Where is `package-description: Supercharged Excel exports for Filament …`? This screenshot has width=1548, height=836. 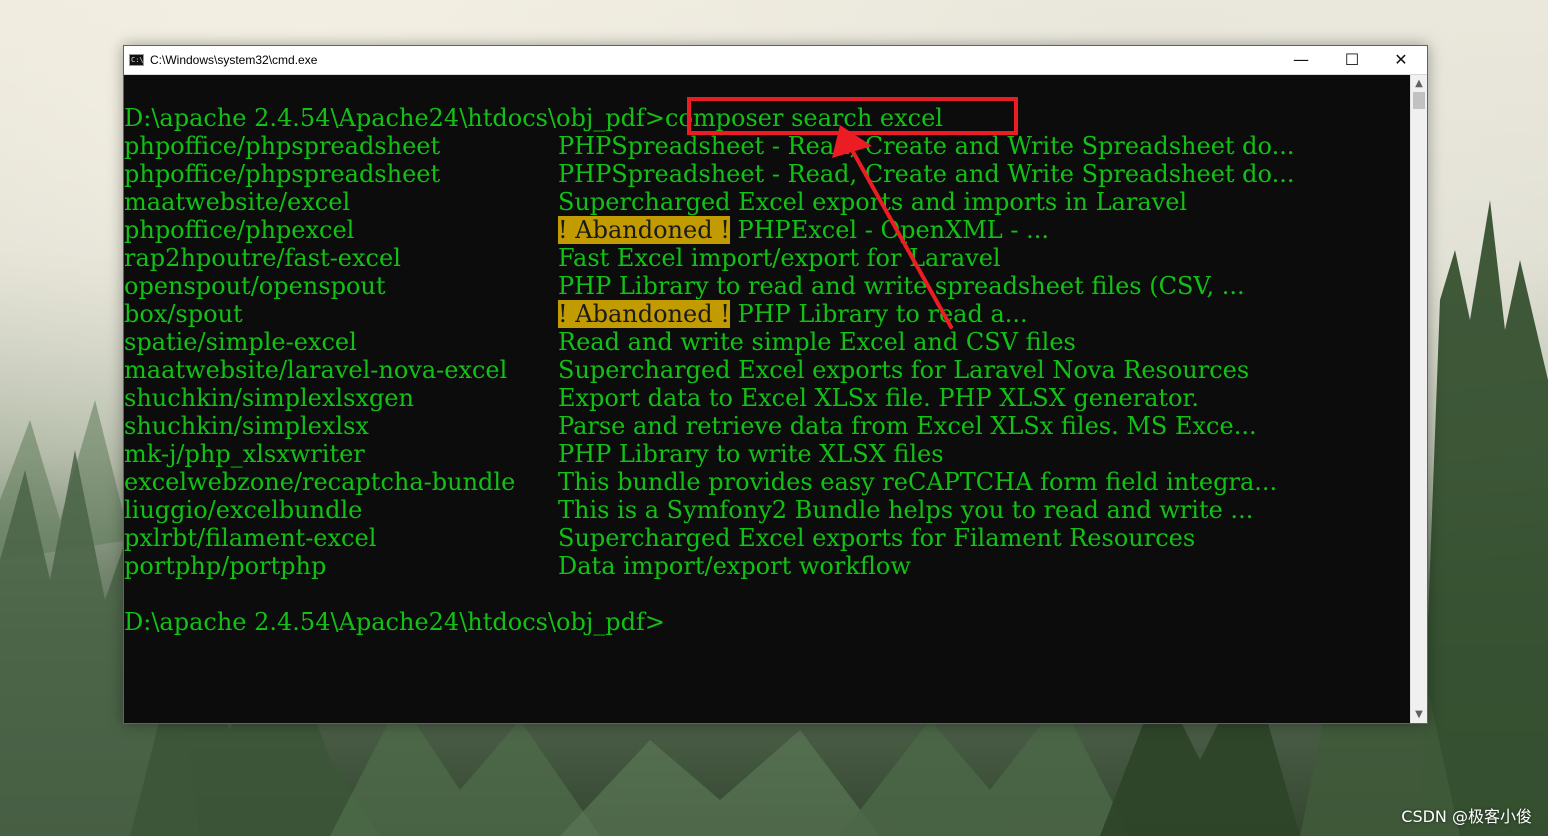
package-description: Supercharged Excel exports for Filament … is located at coordinates (876, 538).